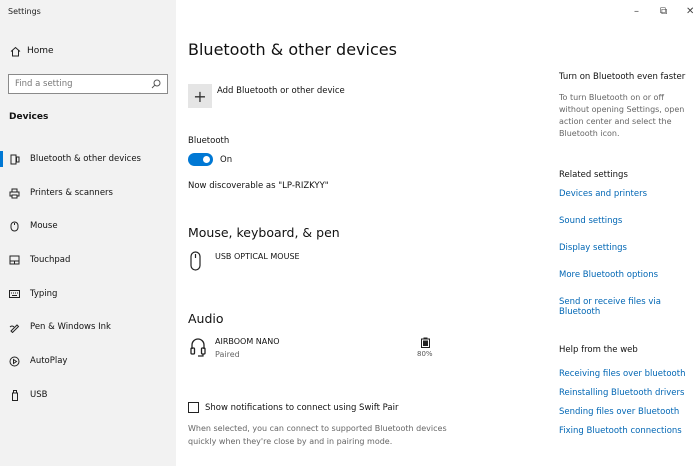 The width and height of the screenshot is (700, 466). What do you see at coordinates (49, 361) in the screenshot?
I see `sidebar-item-label: AutoPlay` at bounding box center [49, 361].